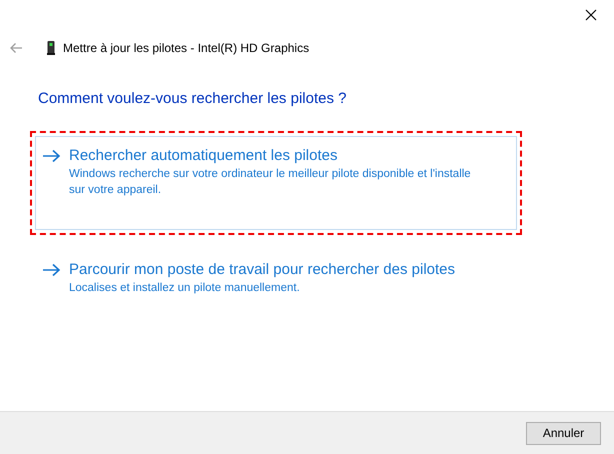 Image resolution: width=614 pixels, height=454 pixels. Describe the element at coordinates (51, 48) in the screenshot. I see `device-icon` at that location.